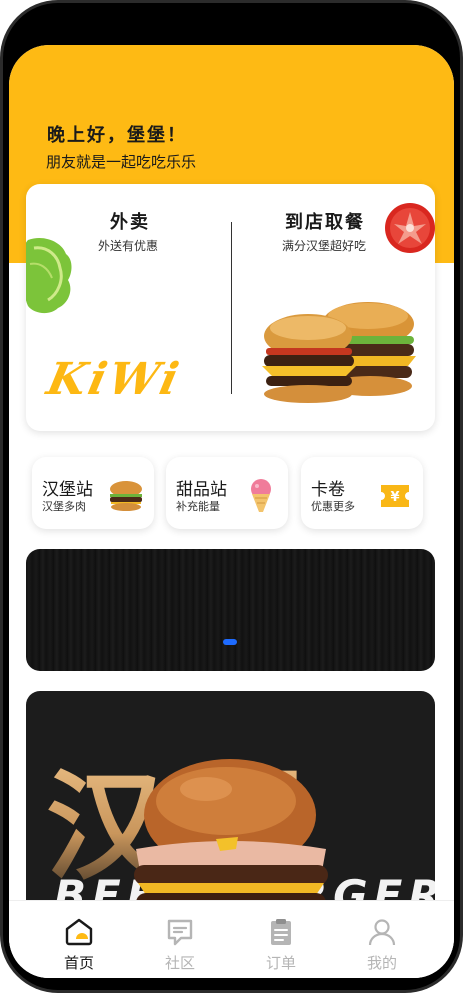 This screenshot has height=993, width=463. What do you see at coordinates (180, 932) in the screenshot?
I see `chat-icon` at bounding box center [180, 932].